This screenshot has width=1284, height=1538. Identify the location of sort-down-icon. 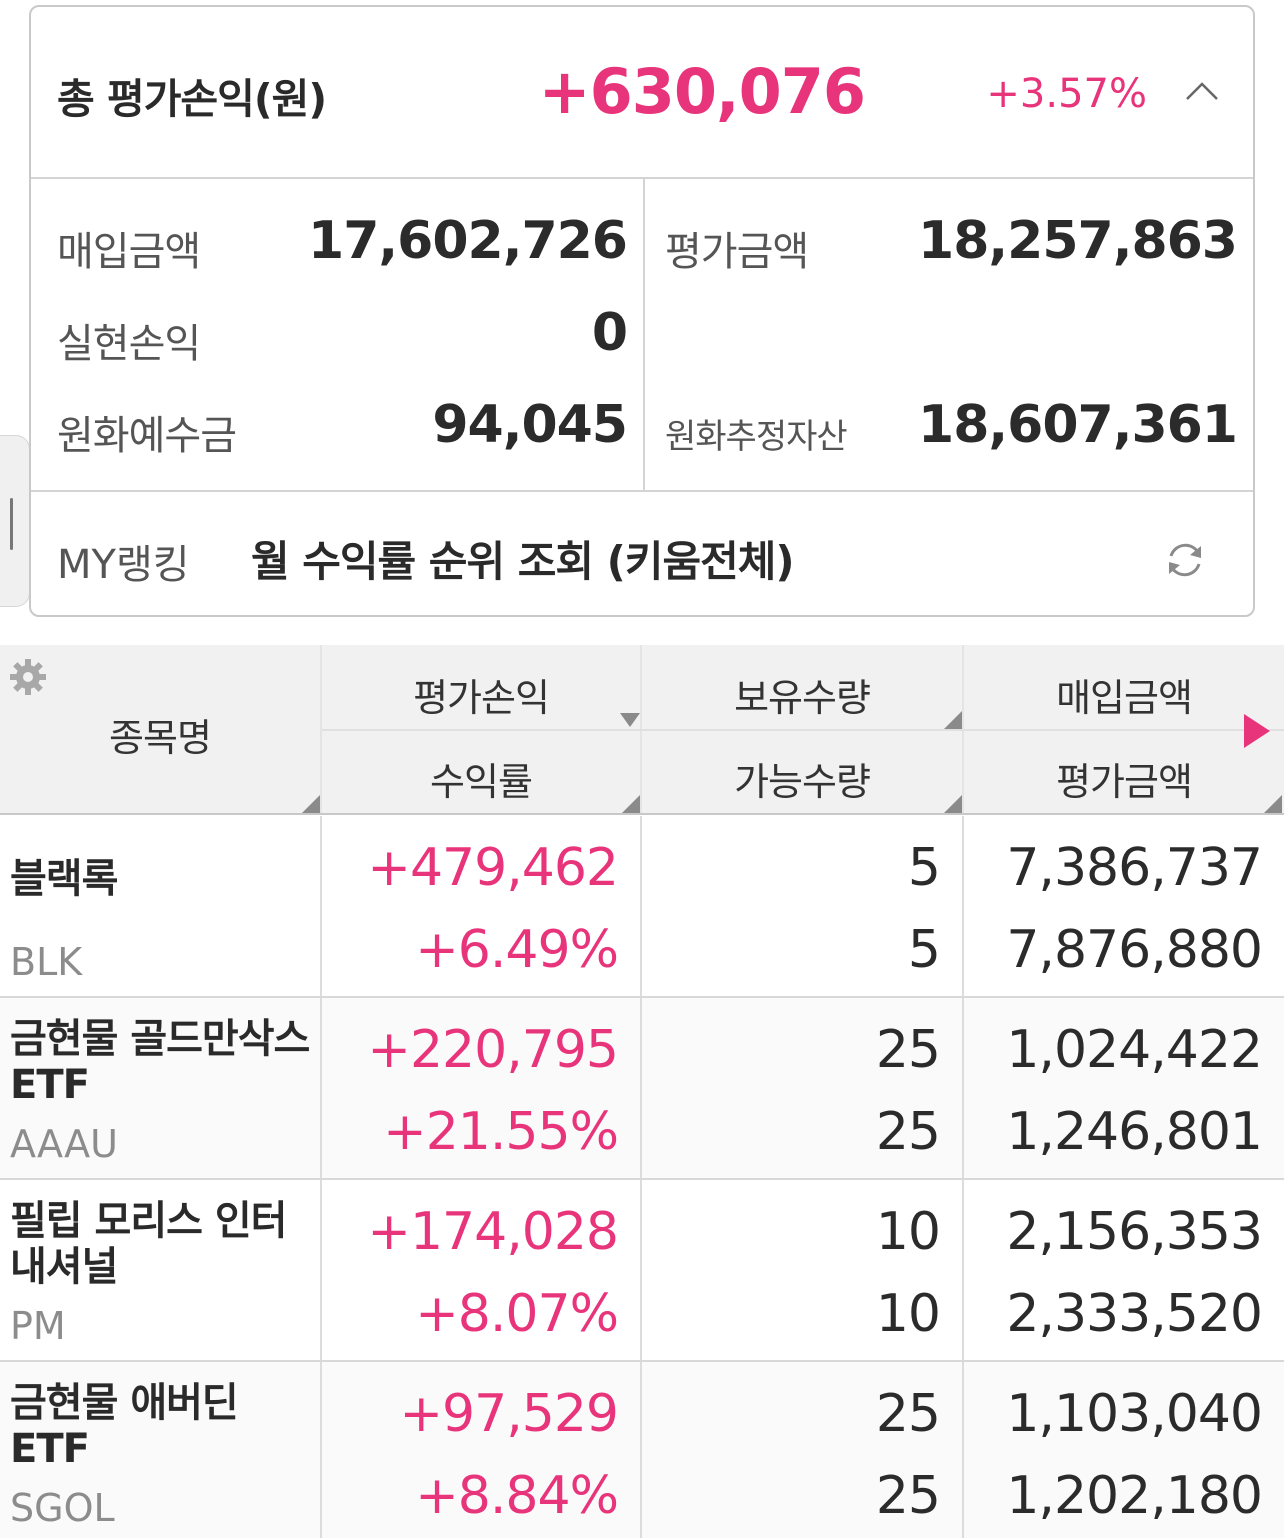
(630, 720).